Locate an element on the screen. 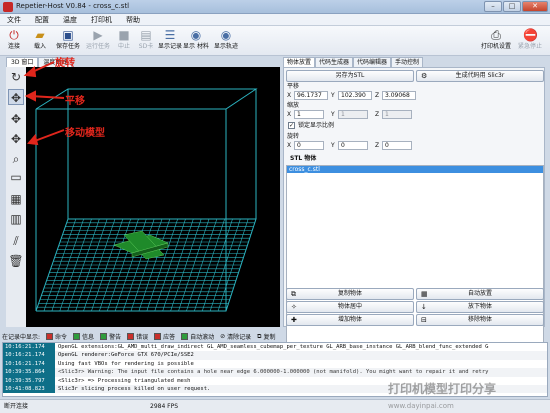 The height and width of the screenshot is (413, 550). center-object-button: ✧ 物体居中 is located at coordinates (350, 307).